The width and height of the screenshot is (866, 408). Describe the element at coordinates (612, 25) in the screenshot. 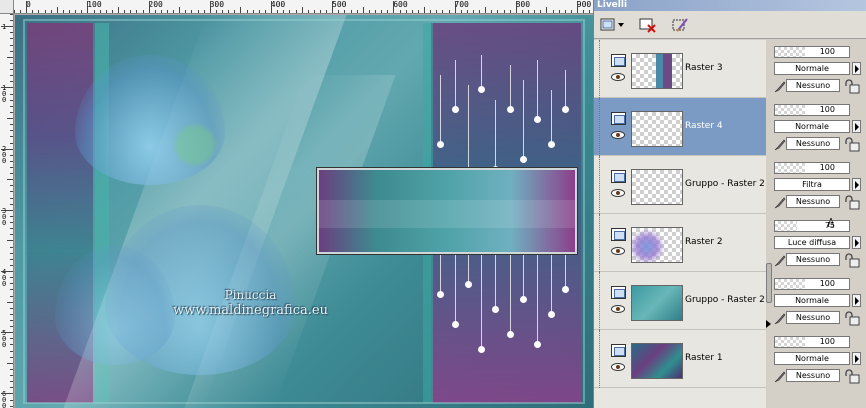

I see `new-layer-button` at that location.